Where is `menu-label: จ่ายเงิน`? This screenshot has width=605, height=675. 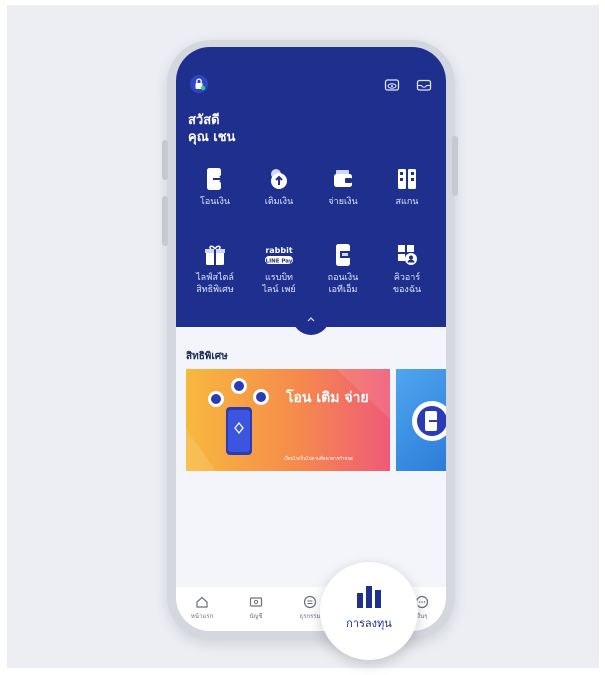 menu-label: จ่ายเงิน is located at coordinates (343, 202).